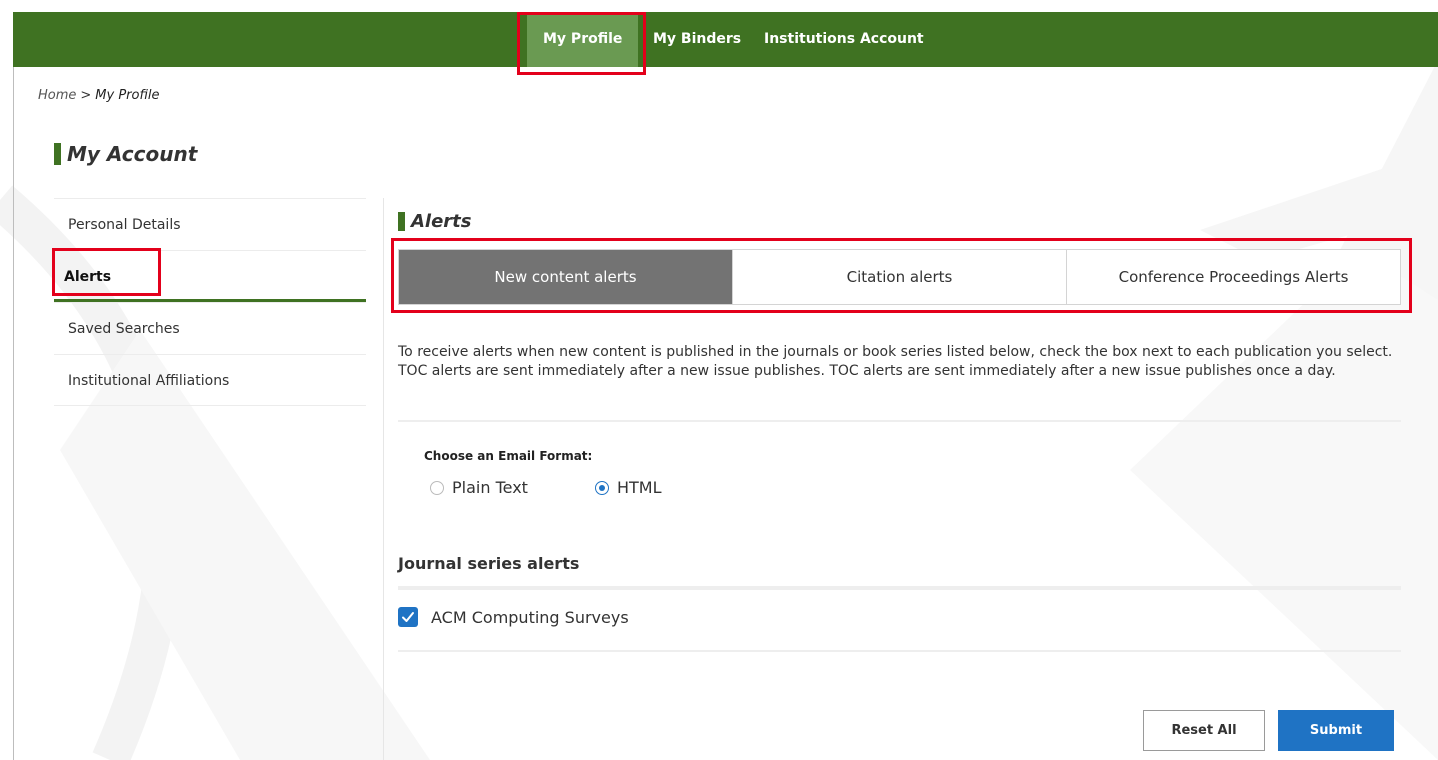 The height and width of the screenshot is (760, 1438). I want to click on journal-checkbox, so click(408, 617).